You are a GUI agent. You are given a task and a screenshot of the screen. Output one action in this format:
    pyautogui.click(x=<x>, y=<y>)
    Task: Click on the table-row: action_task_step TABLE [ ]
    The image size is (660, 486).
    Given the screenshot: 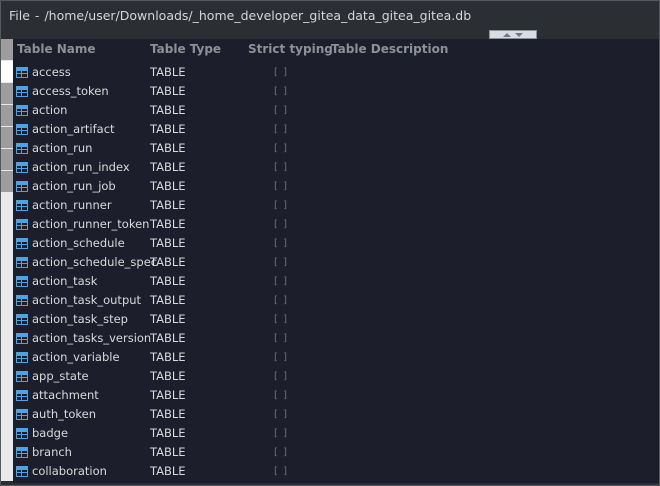 What is the action you would take?
    pyautogui.click(x=336, y=319)
    